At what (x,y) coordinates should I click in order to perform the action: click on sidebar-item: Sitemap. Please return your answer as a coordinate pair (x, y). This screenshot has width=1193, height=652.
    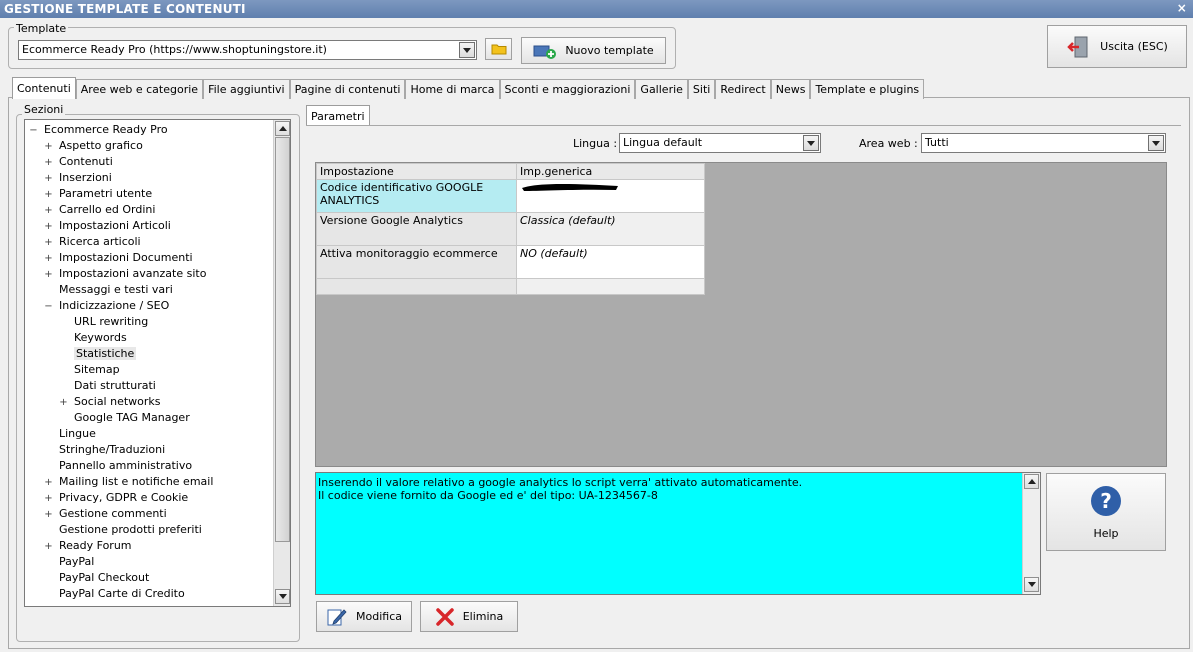
    Looking at the image, I should click on (89, 370).